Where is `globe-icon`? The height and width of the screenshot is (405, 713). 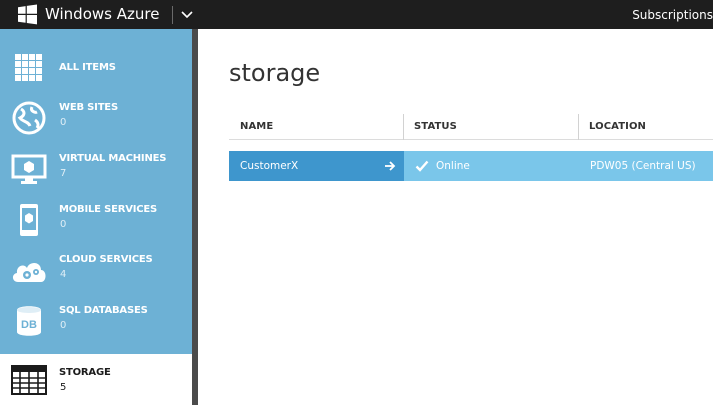
globe-icon is located at coordinates (29, 118).